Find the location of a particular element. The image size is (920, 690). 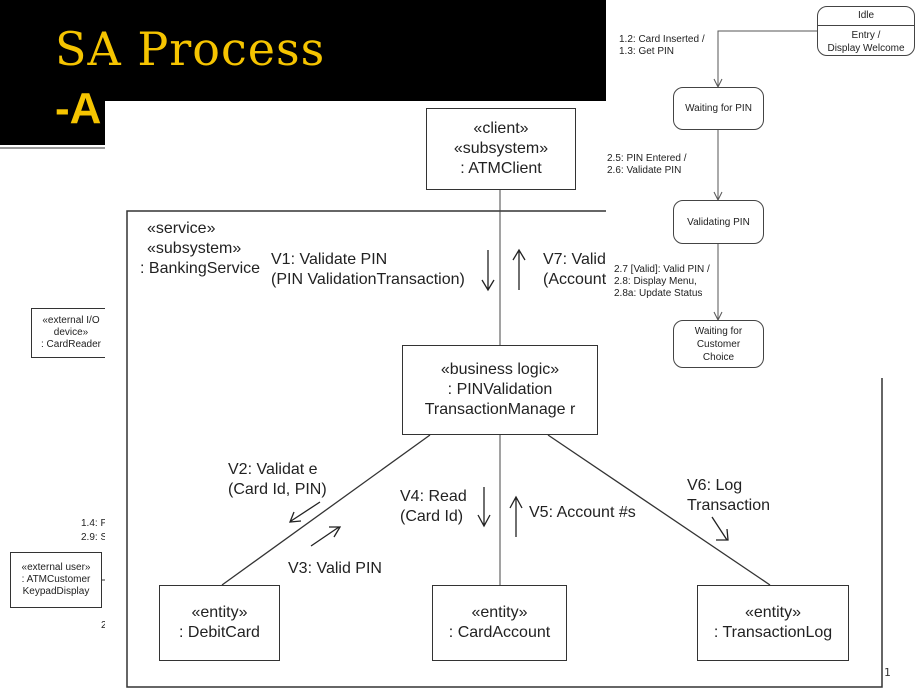

page-number: 1 is located at coordinates (887, 672).